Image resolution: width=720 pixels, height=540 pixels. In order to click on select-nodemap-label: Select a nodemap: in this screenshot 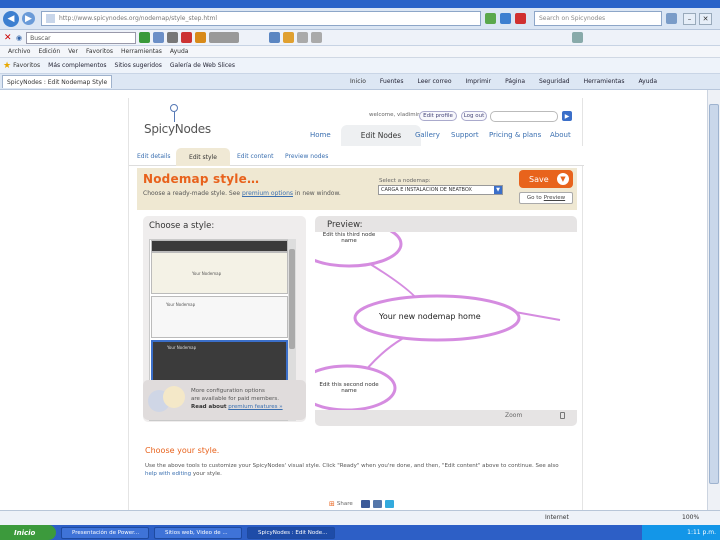, I will do `click(405, 181)`.